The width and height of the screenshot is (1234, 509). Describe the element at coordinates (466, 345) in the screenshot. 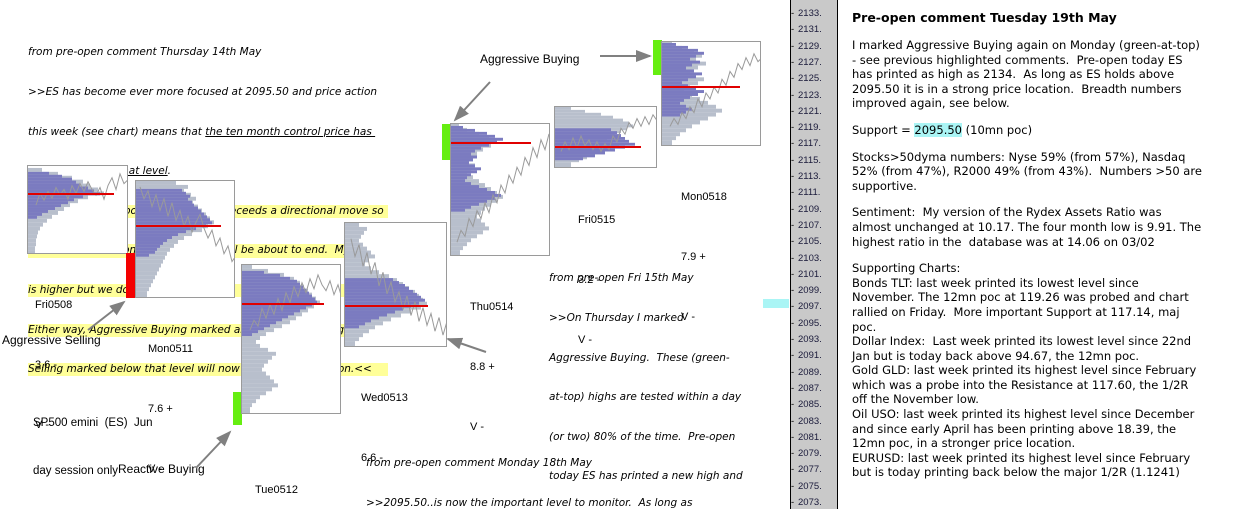

I see `arrow-wed0513` at that location.